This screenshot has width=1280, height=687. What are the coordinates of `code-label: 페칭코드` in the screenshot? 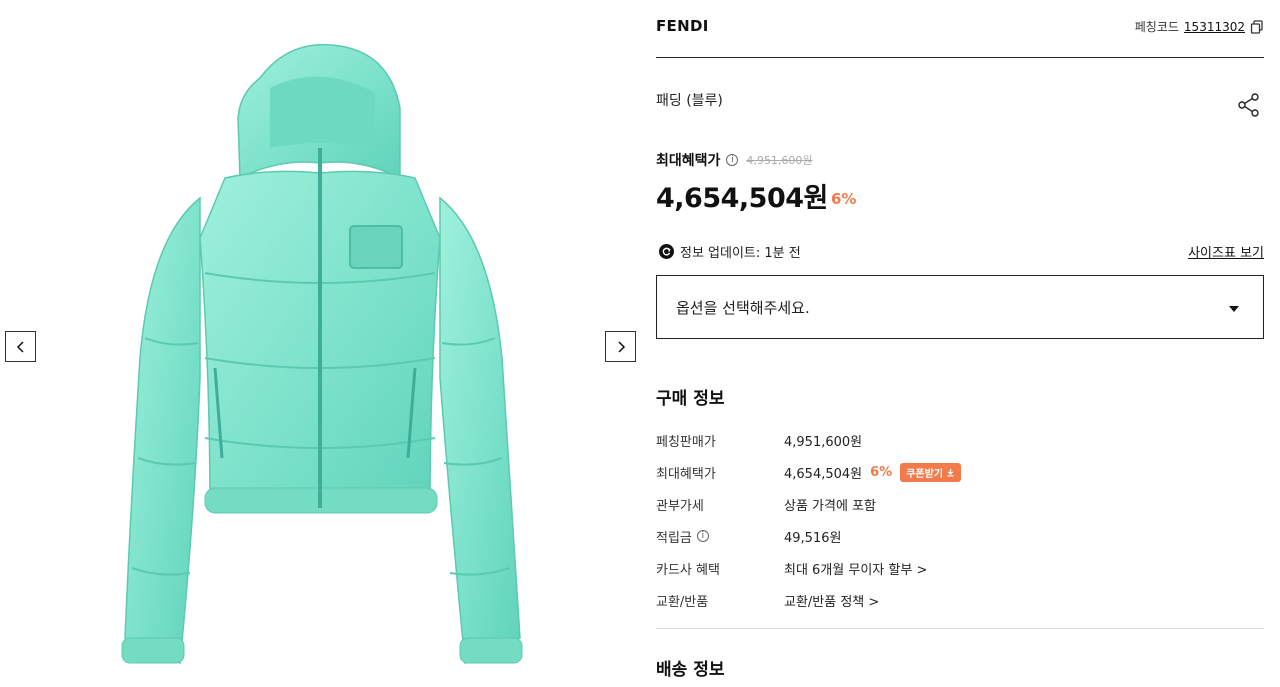 It's located at (1156, 27).